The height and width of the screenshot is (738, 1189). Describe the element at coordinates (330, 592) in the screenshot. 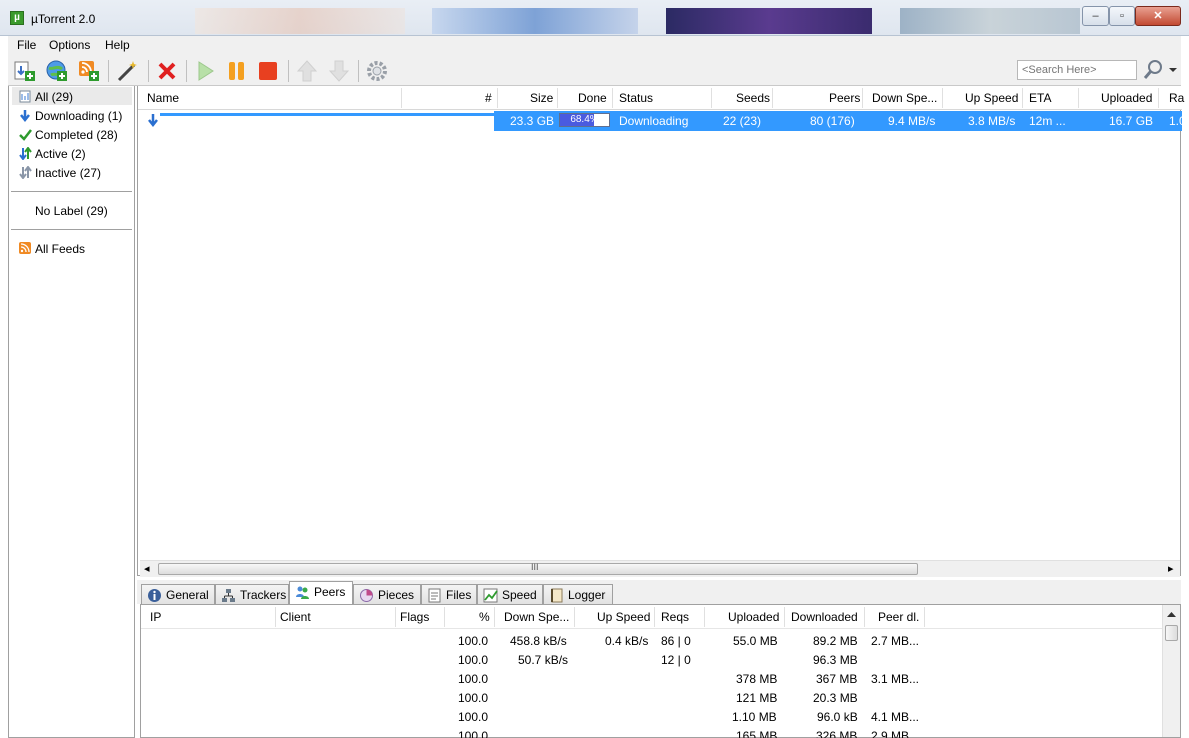

I see `tab-label: Peers` at that location.